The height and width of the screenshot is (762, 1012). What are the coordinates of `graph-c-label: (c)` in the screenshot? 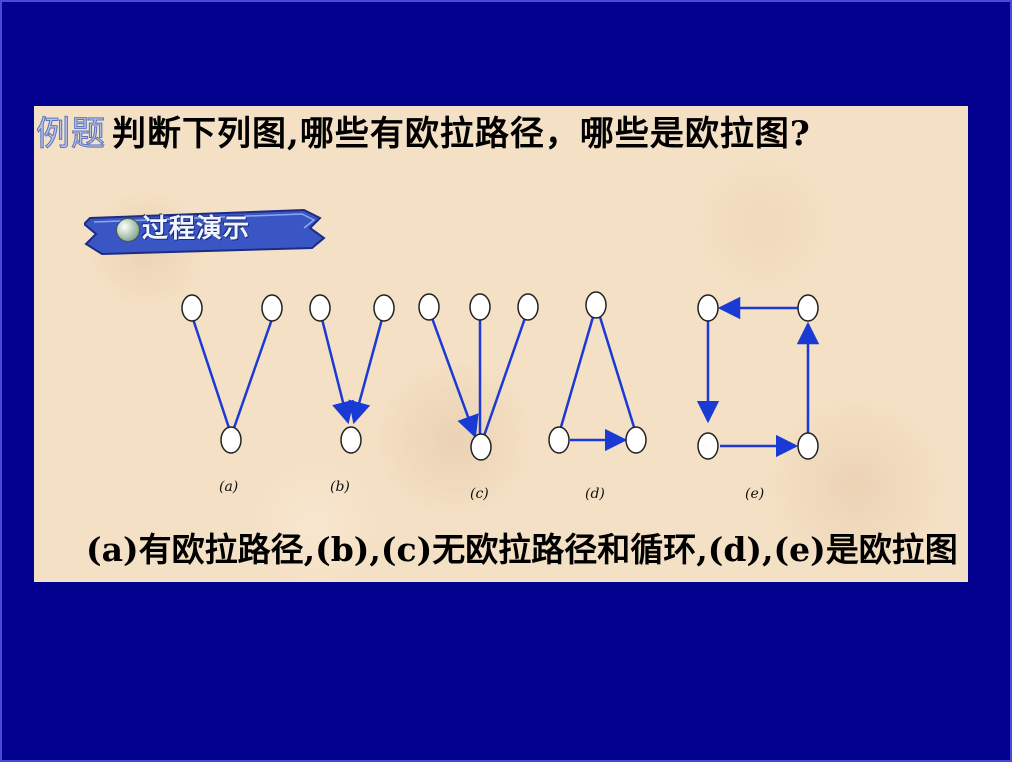 It's located at (479, 494).